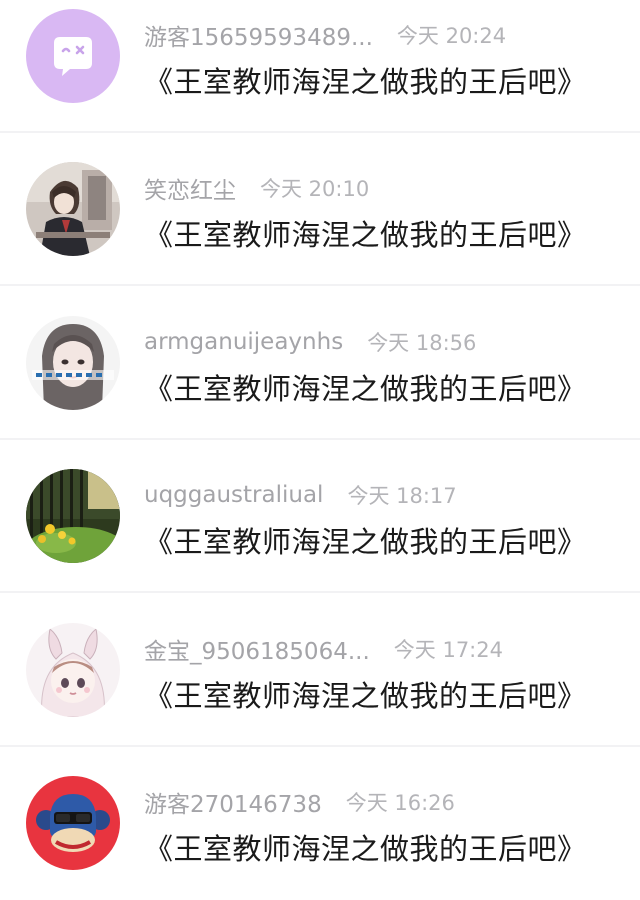  What do you see at coordinates (451, 36) in the screenshot?
I see `timestamp: 今天 20:24` at bounding box center [451, 36].